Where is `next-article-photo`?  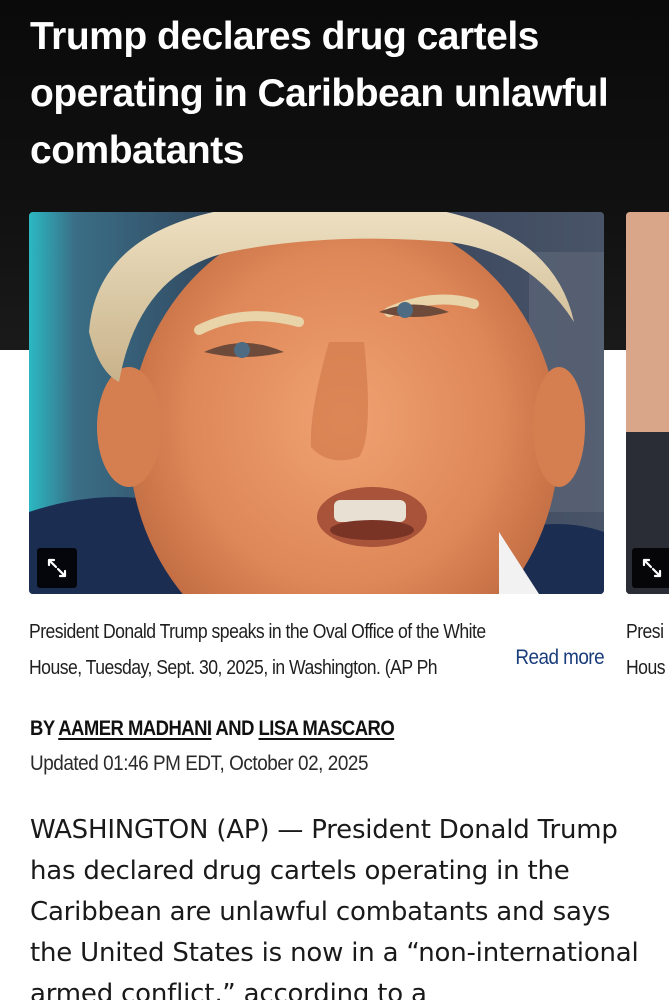
next-article-photo is located at coordinates (647, 403).